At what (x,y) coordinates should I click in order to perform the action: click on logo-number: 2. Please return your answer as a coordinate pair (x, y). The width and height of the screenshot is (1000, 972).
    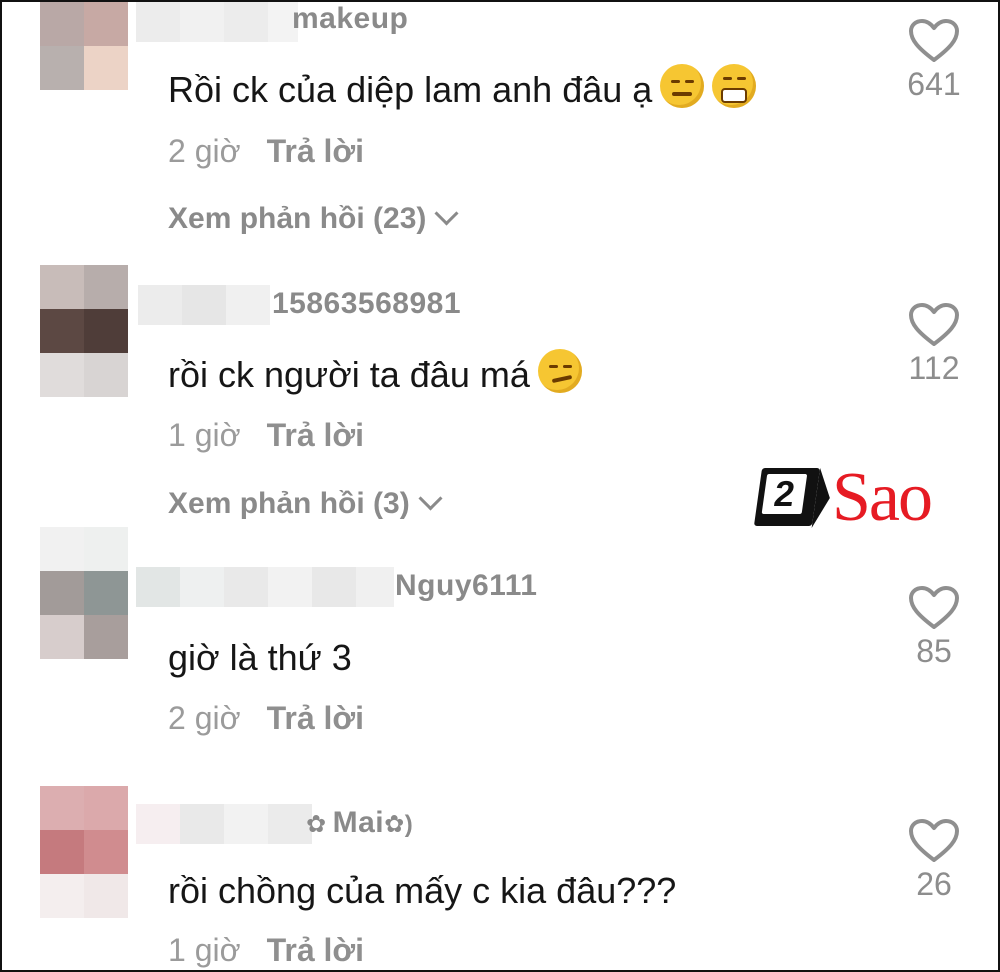
    Looking at the image, I should click on (784, 493).